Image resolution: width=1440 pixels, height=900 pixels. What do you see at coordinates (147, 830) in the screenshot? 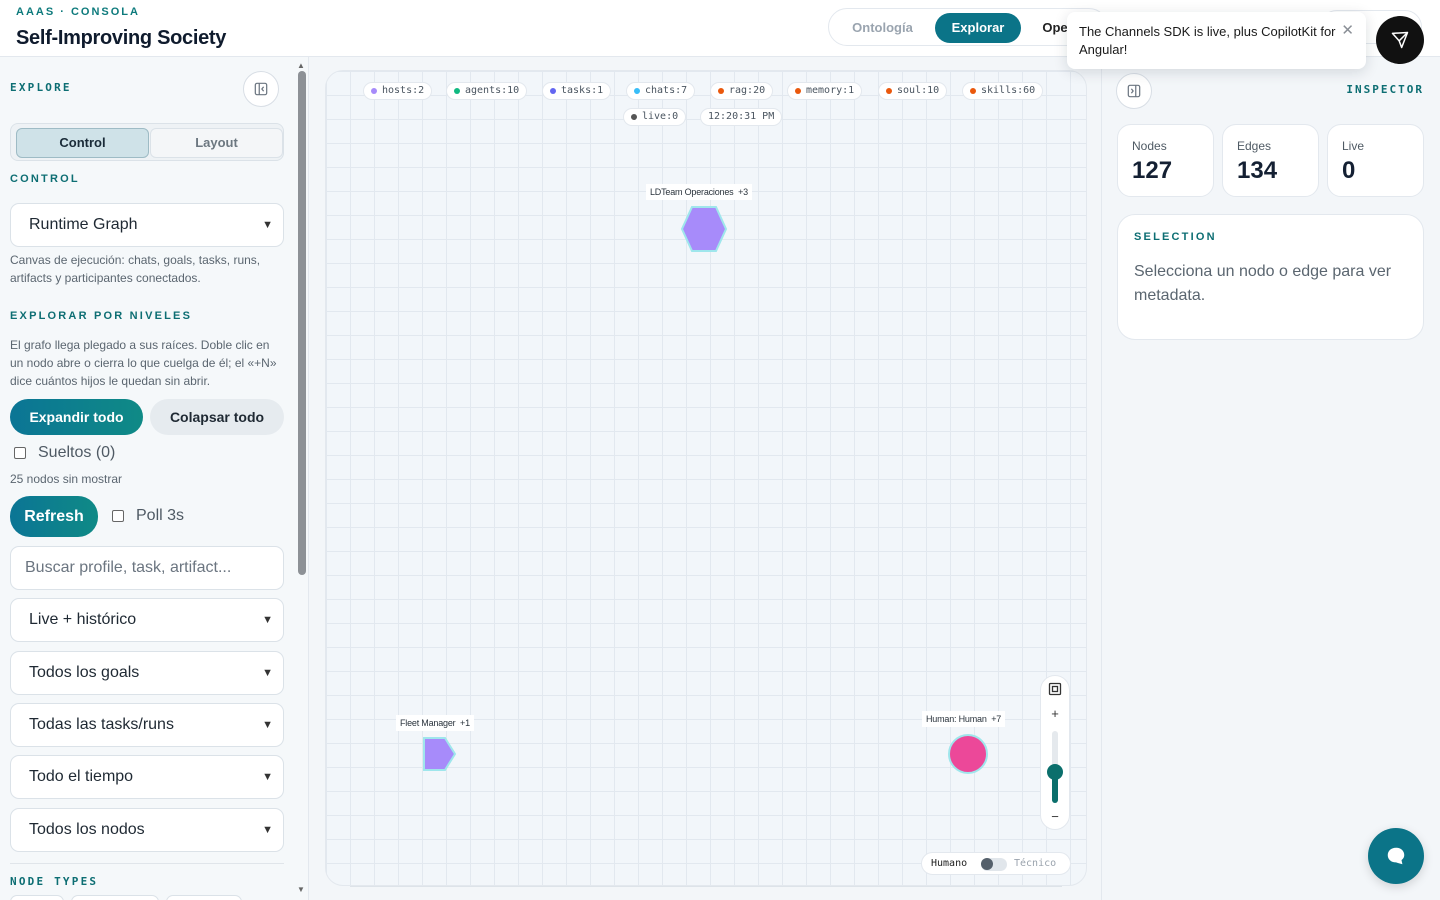
I see `filter-nodes-select: Todos los nodos ▼` at bounding box center [147, 830].